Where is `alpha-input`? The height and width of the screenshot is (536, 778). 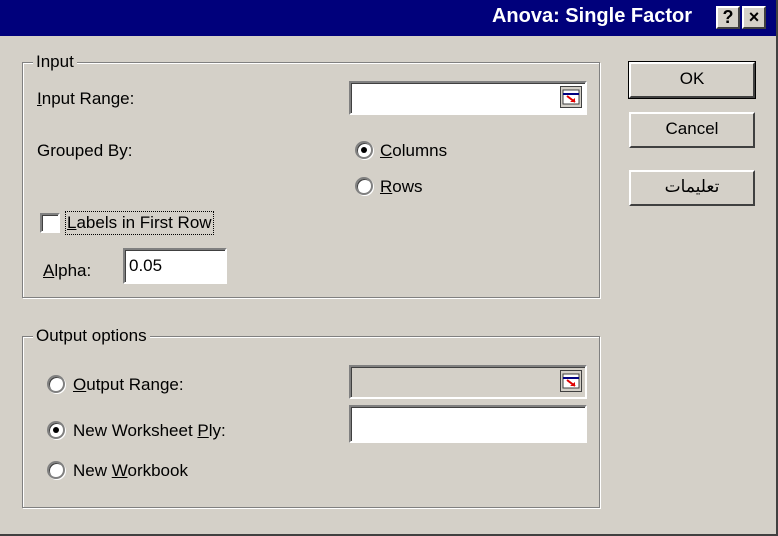
alpha-input is located at coordinates (175, 266).